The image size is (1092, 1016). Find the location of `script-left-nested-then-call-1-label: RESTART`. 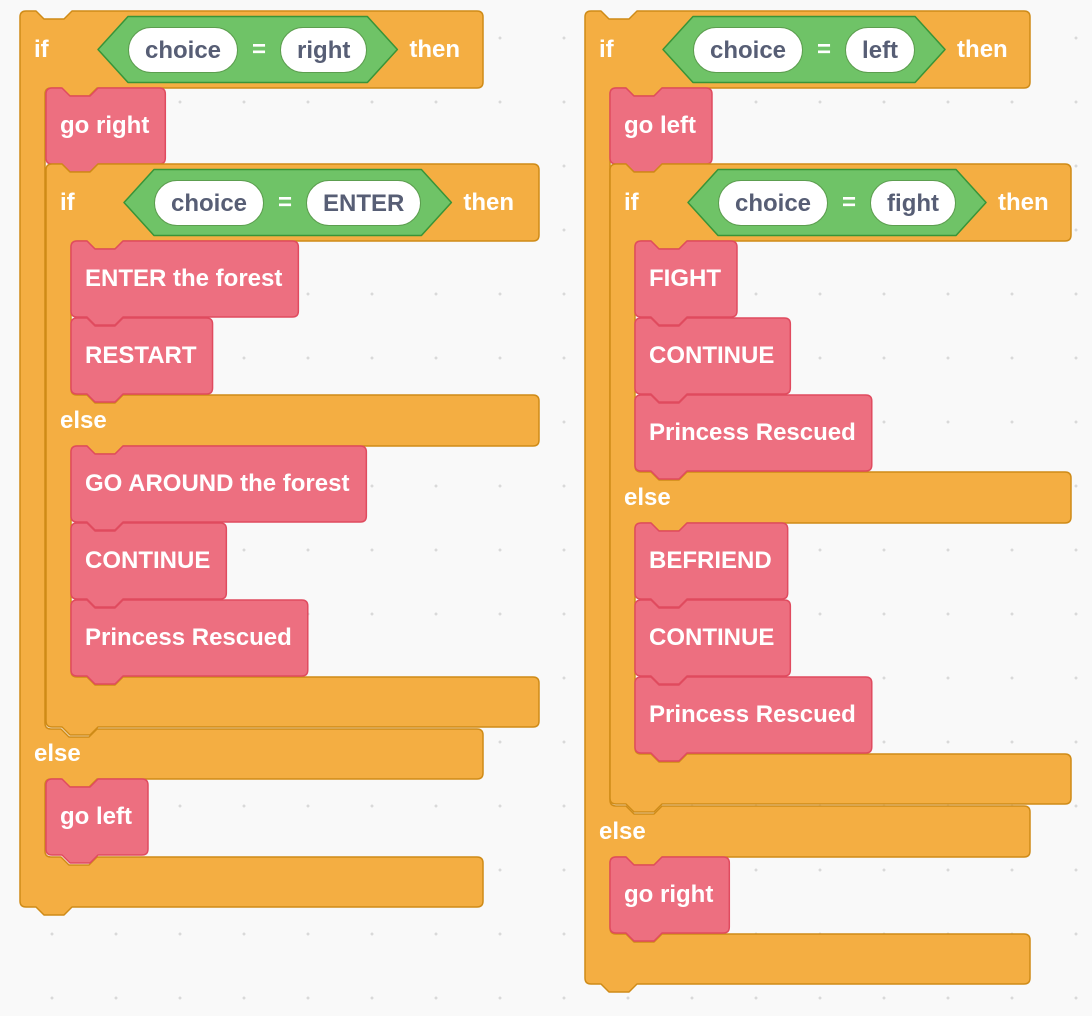

script-left-nested-then-call-1-label: RESTART is located at coordinates (141, 355).